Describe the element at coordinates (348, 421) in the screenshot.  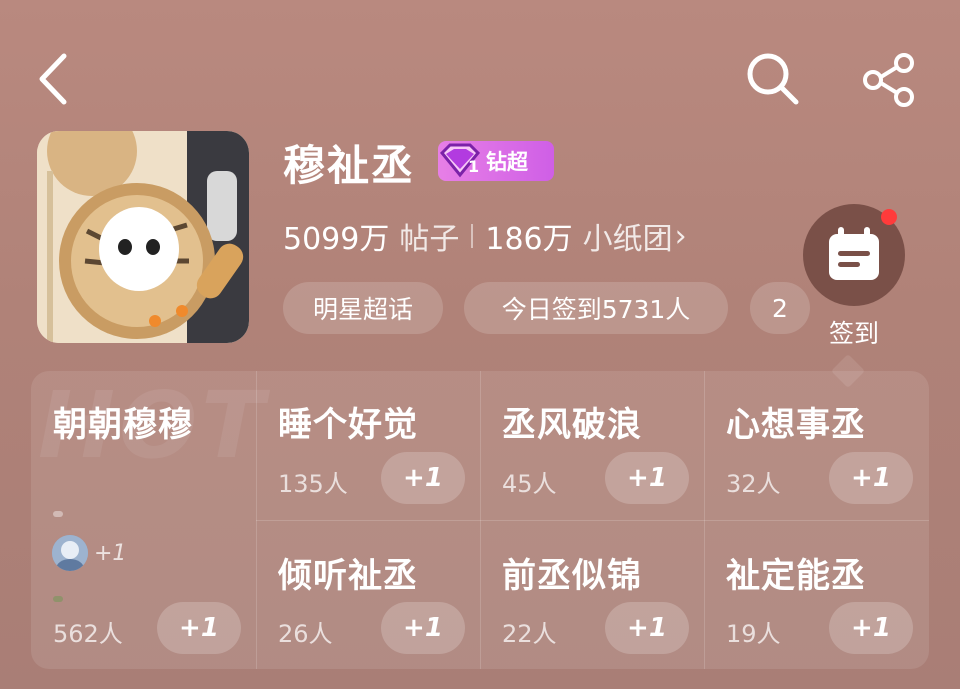
I see `topic-title: 睡个好觉` at that location.